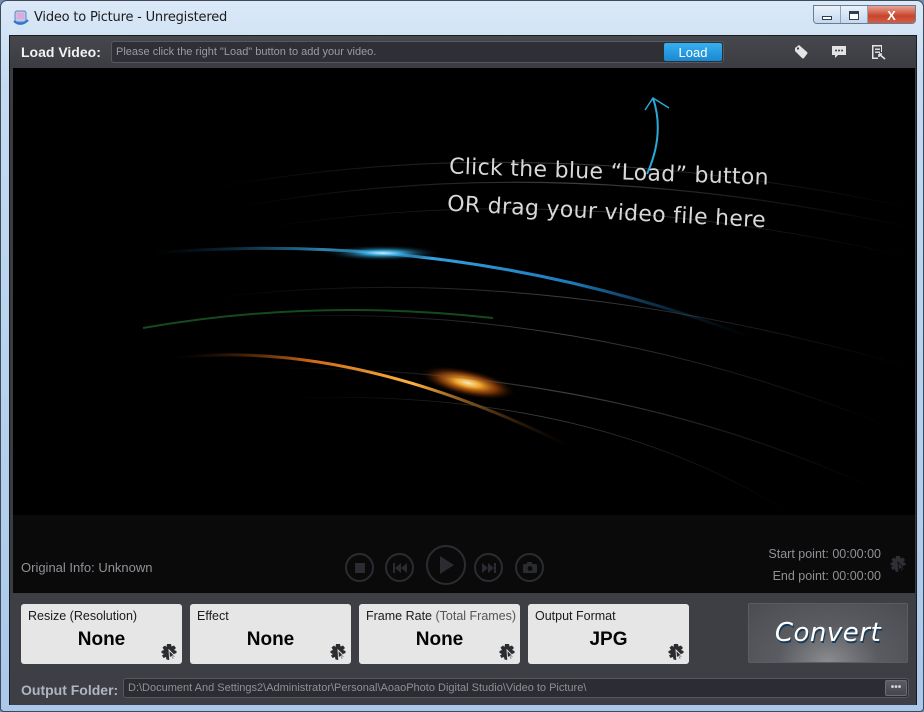 The image size is (924, 712). I want to click on effect-setting-card: Effect None, so click(270, 634).